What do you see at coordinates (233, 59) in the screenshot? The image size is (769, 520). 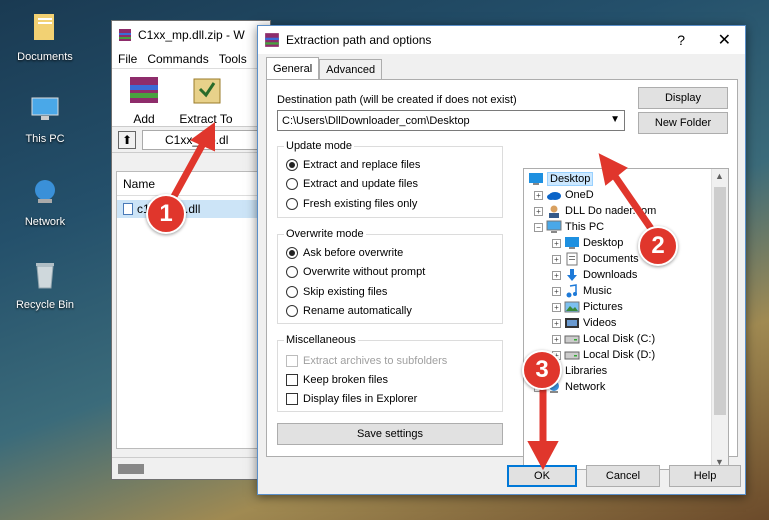 I see `menu-tools: Tools` at bounding box center [233, 59].